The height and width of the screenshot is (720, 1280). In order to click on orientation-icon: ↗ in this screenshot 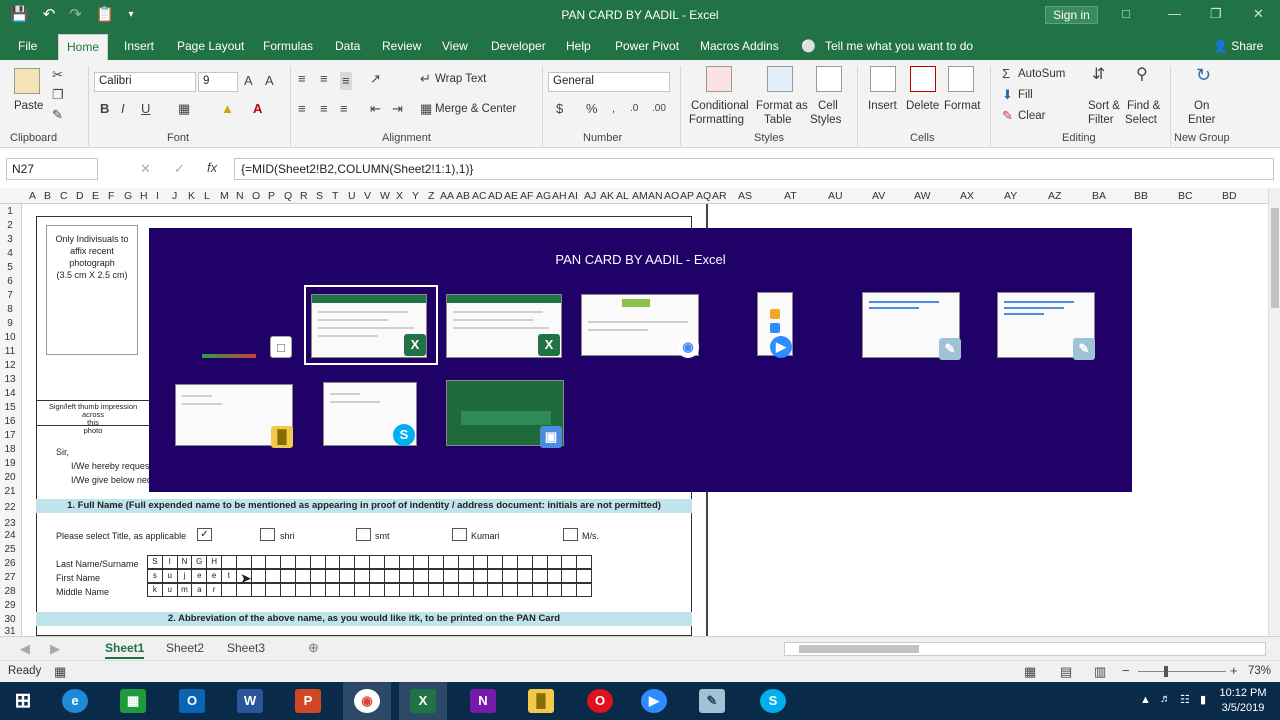, I will do `click(375, 79)`.